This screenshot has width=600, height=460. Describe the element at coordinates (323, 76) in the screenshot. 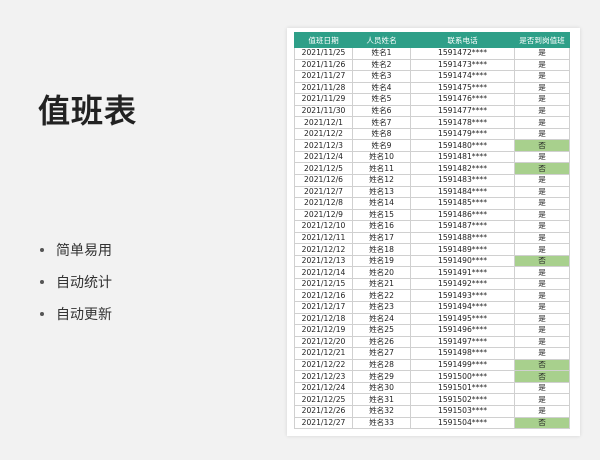

I see `cell-date: 2021/11/27` at that location.